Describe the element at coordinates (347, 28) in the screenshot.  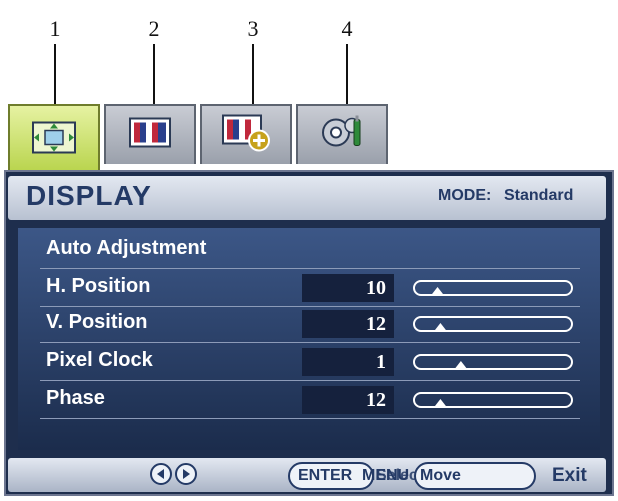
I see `callout-4: 4` at that location.